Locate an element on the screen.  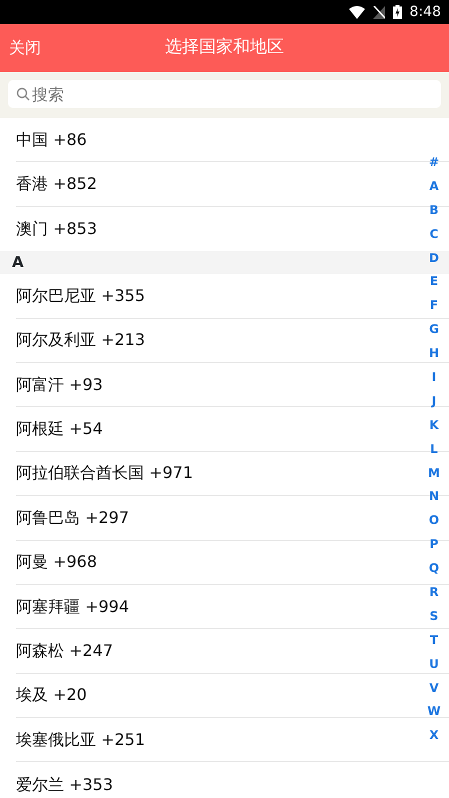
section-header: A is located at coordinates (18, 263).